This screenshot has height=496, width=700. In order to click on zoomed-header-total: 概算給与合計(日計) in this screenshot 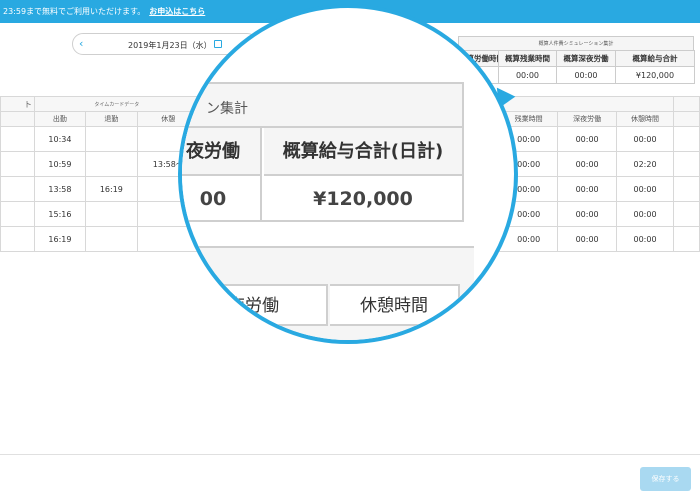, I will do `click(363, 152)`.